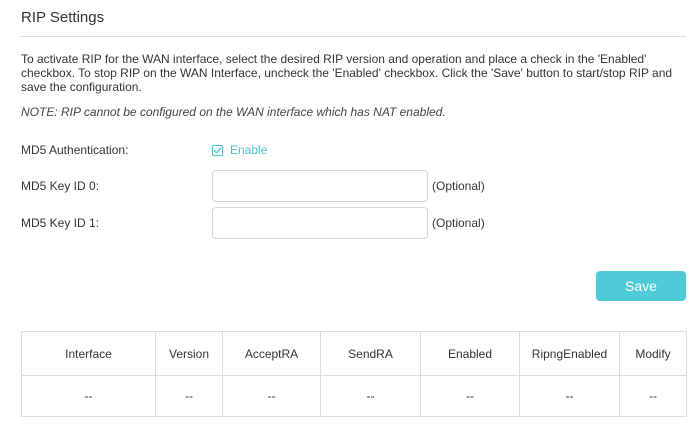 The width and height of the screenshot is (692, 430). Describe the element at coordinates (88, 353) in the screenshot. I see `col-header-interface: Interface` at that location.